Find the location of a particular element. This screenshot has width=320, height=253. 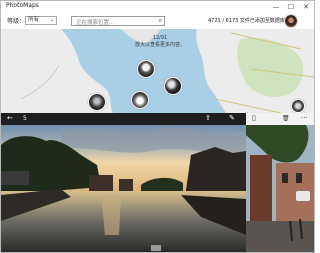

photo-counter: 5 is located at coordinates (25, 118).